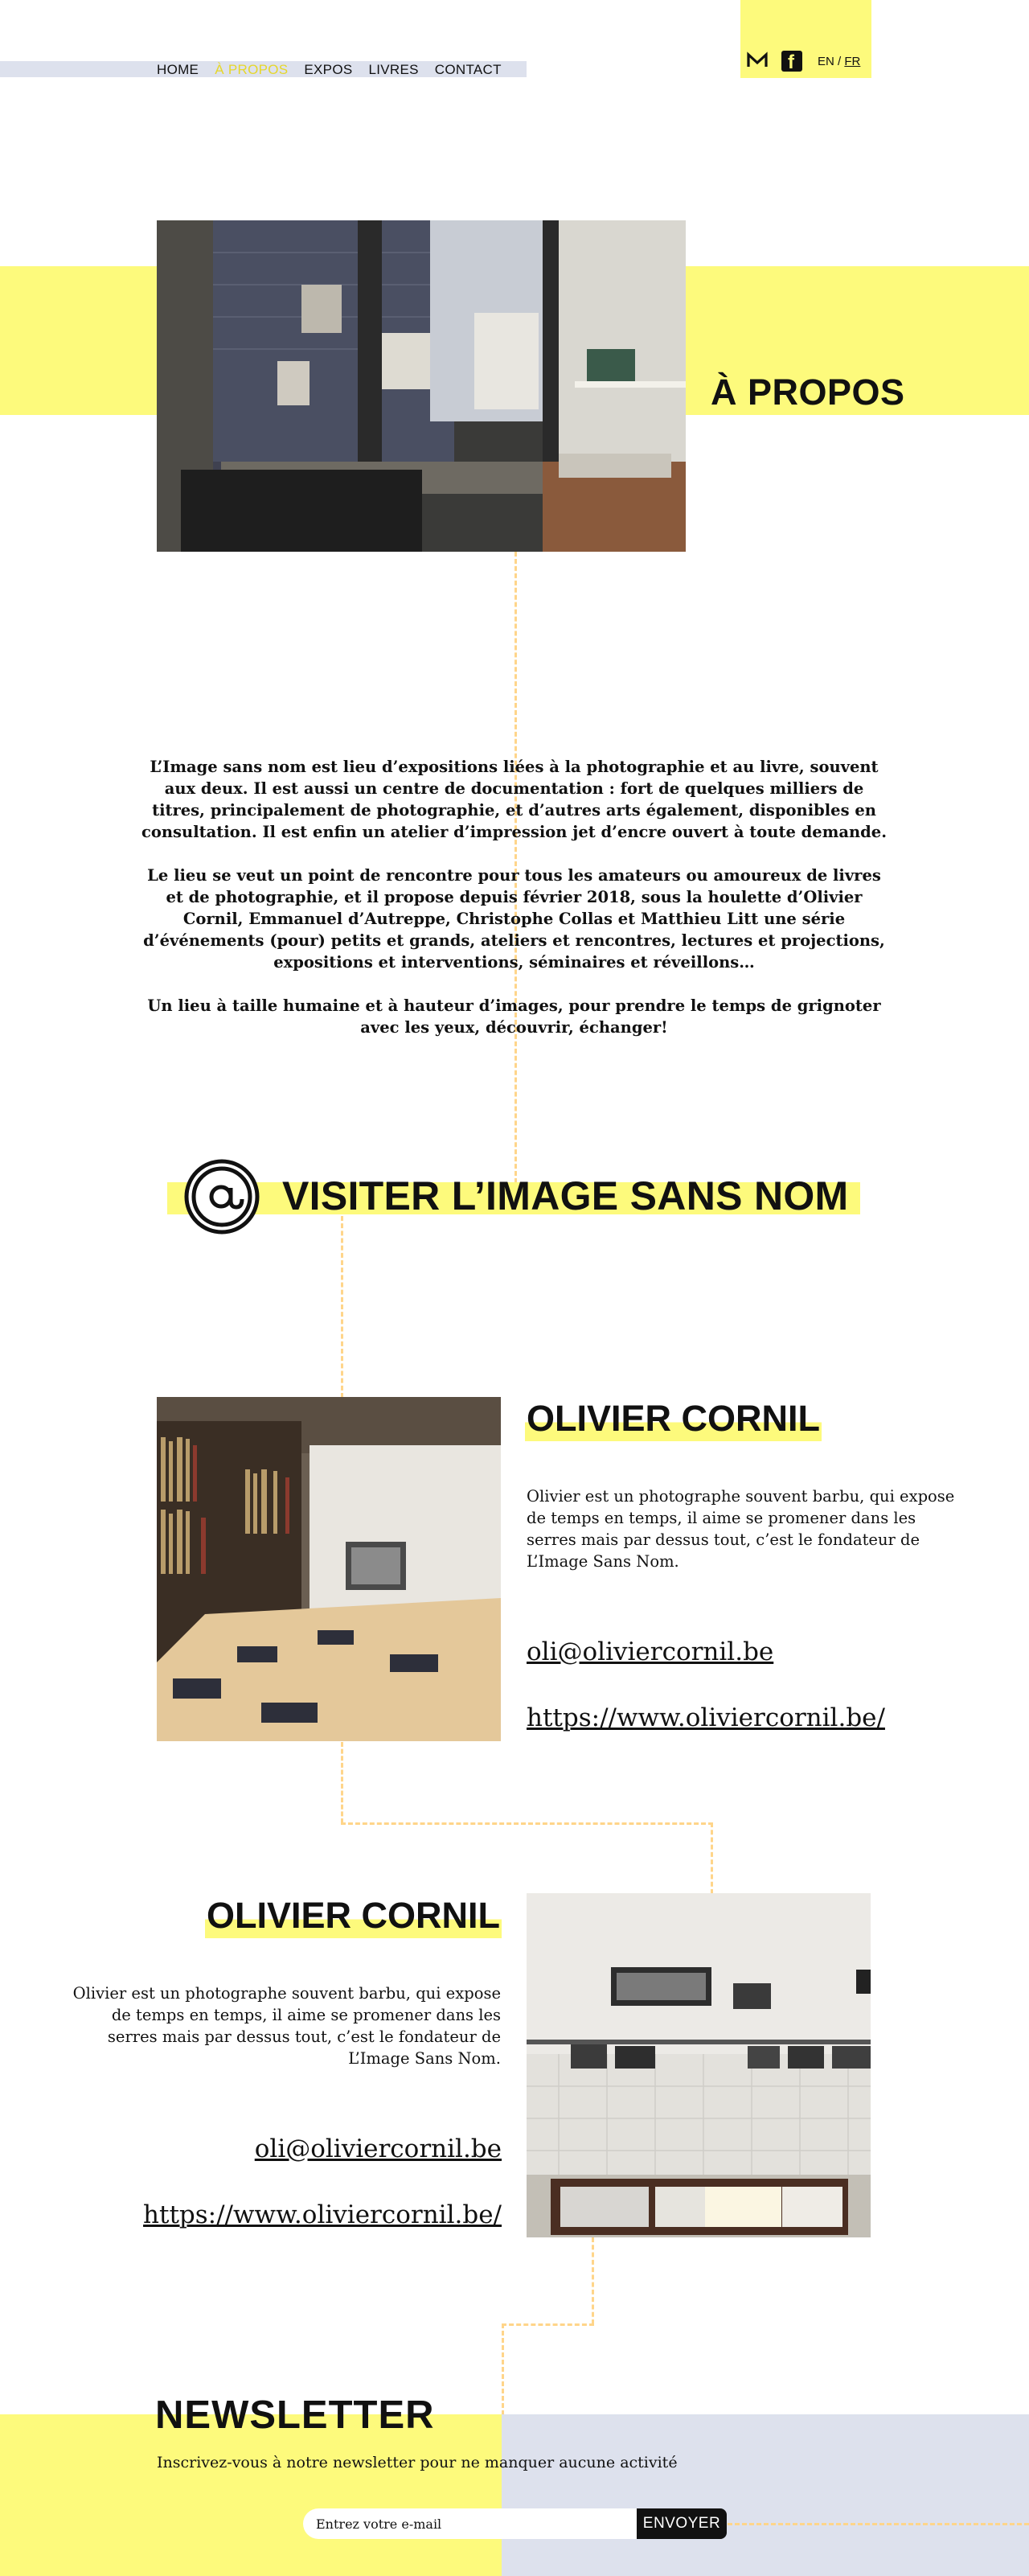 The image size is (1029, 2576). What do you see at coordinates (222, 1197) in the screenshot?
I see `at-sign-icon` at bounding box center [222, 1197].